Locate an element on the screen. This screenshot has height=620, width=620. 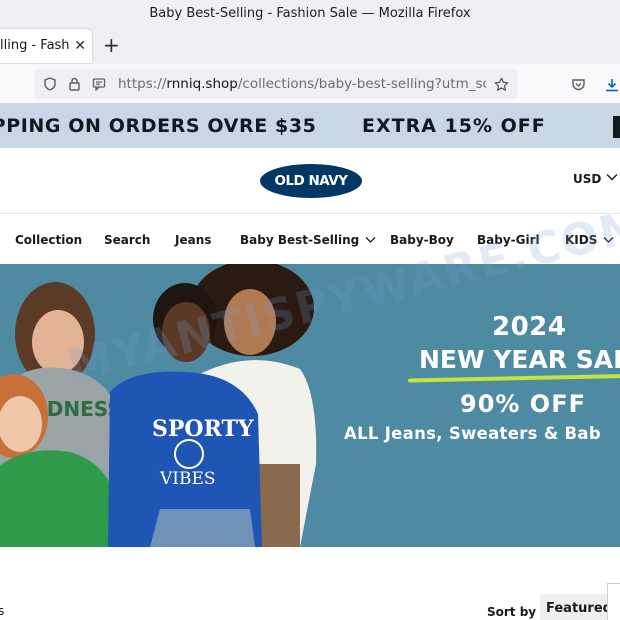
url-path: /collections/baby-best-selling?utm_so is located at coordinates (361, 84).